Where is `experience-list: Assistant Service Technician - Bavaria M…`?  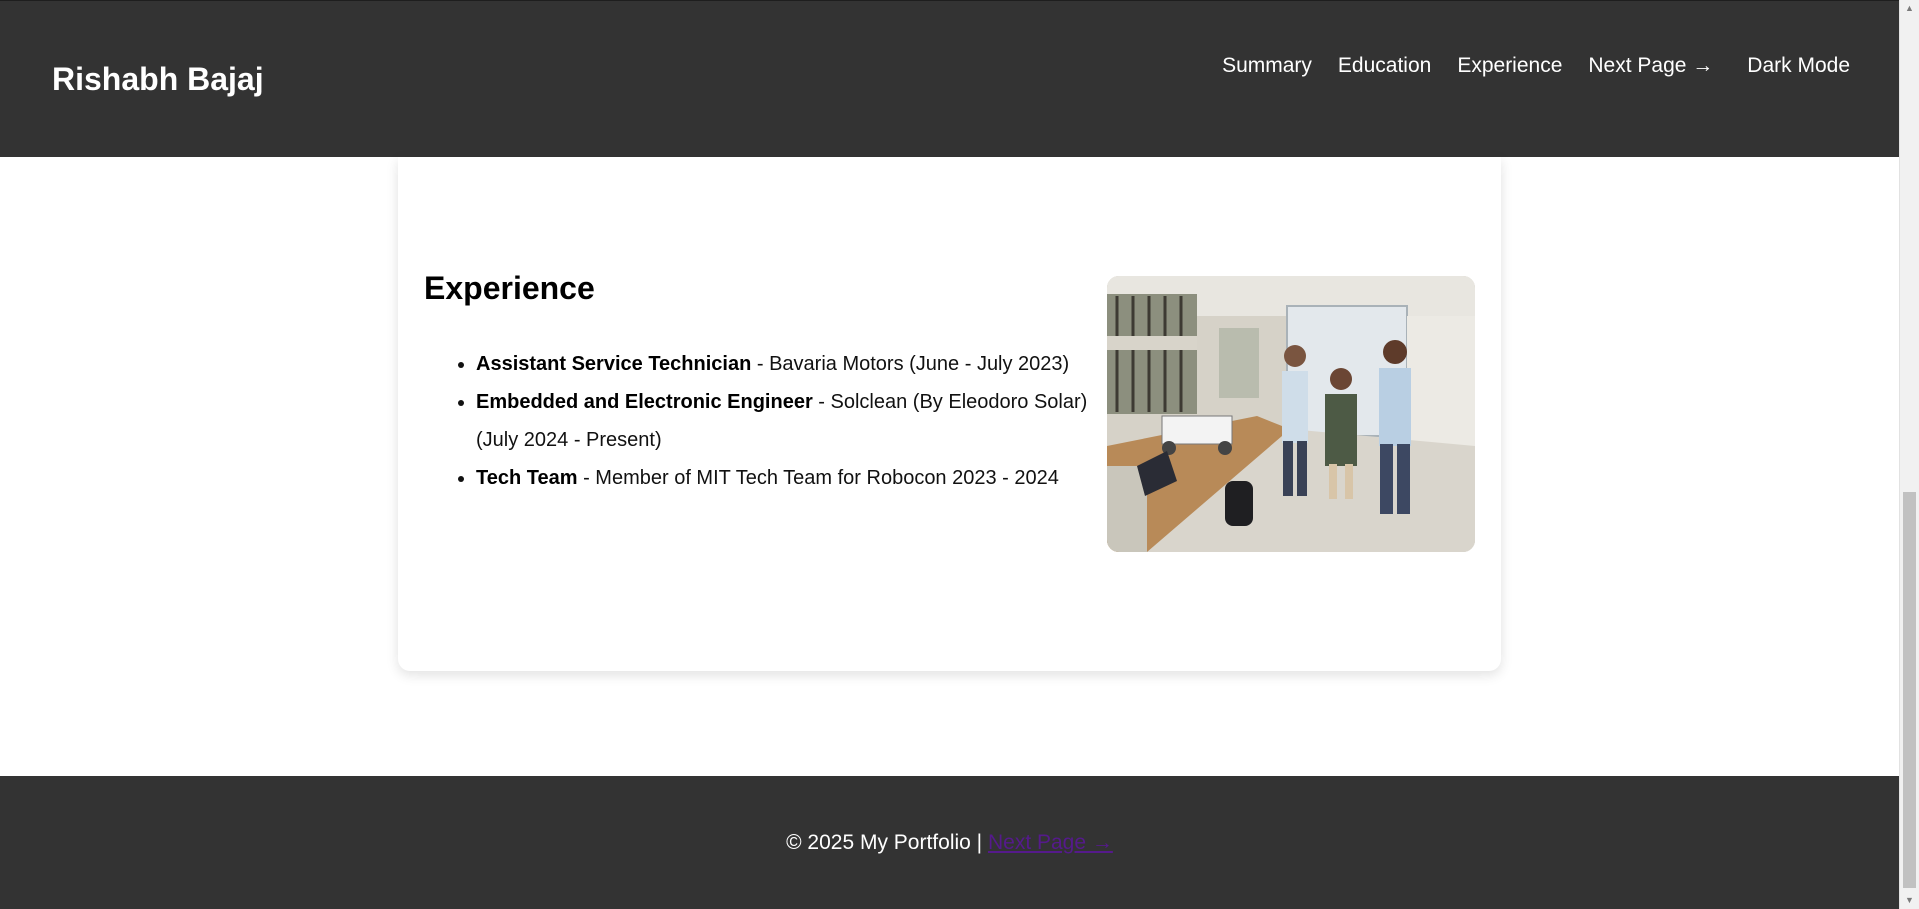 experience-list: Assistant Service Technician - Bavaria M… is located at coordinates (770, 421).